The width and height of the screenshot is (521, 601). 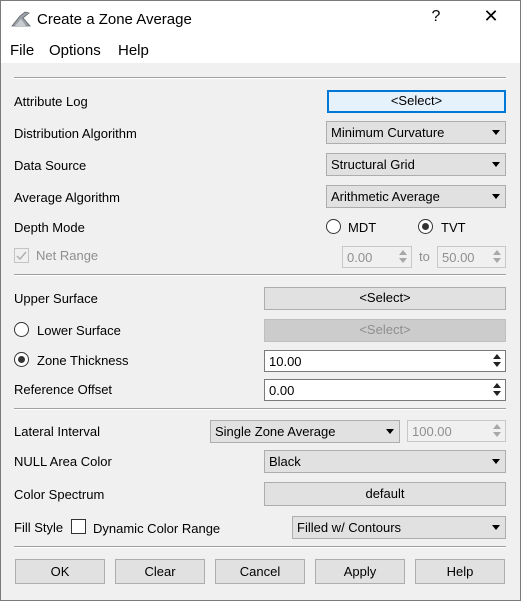 What do you see at coordinates (275, 431) in the screenshot?
I see `lateral-interval-value: Single Zone Average` at bounding box center [275, 431].